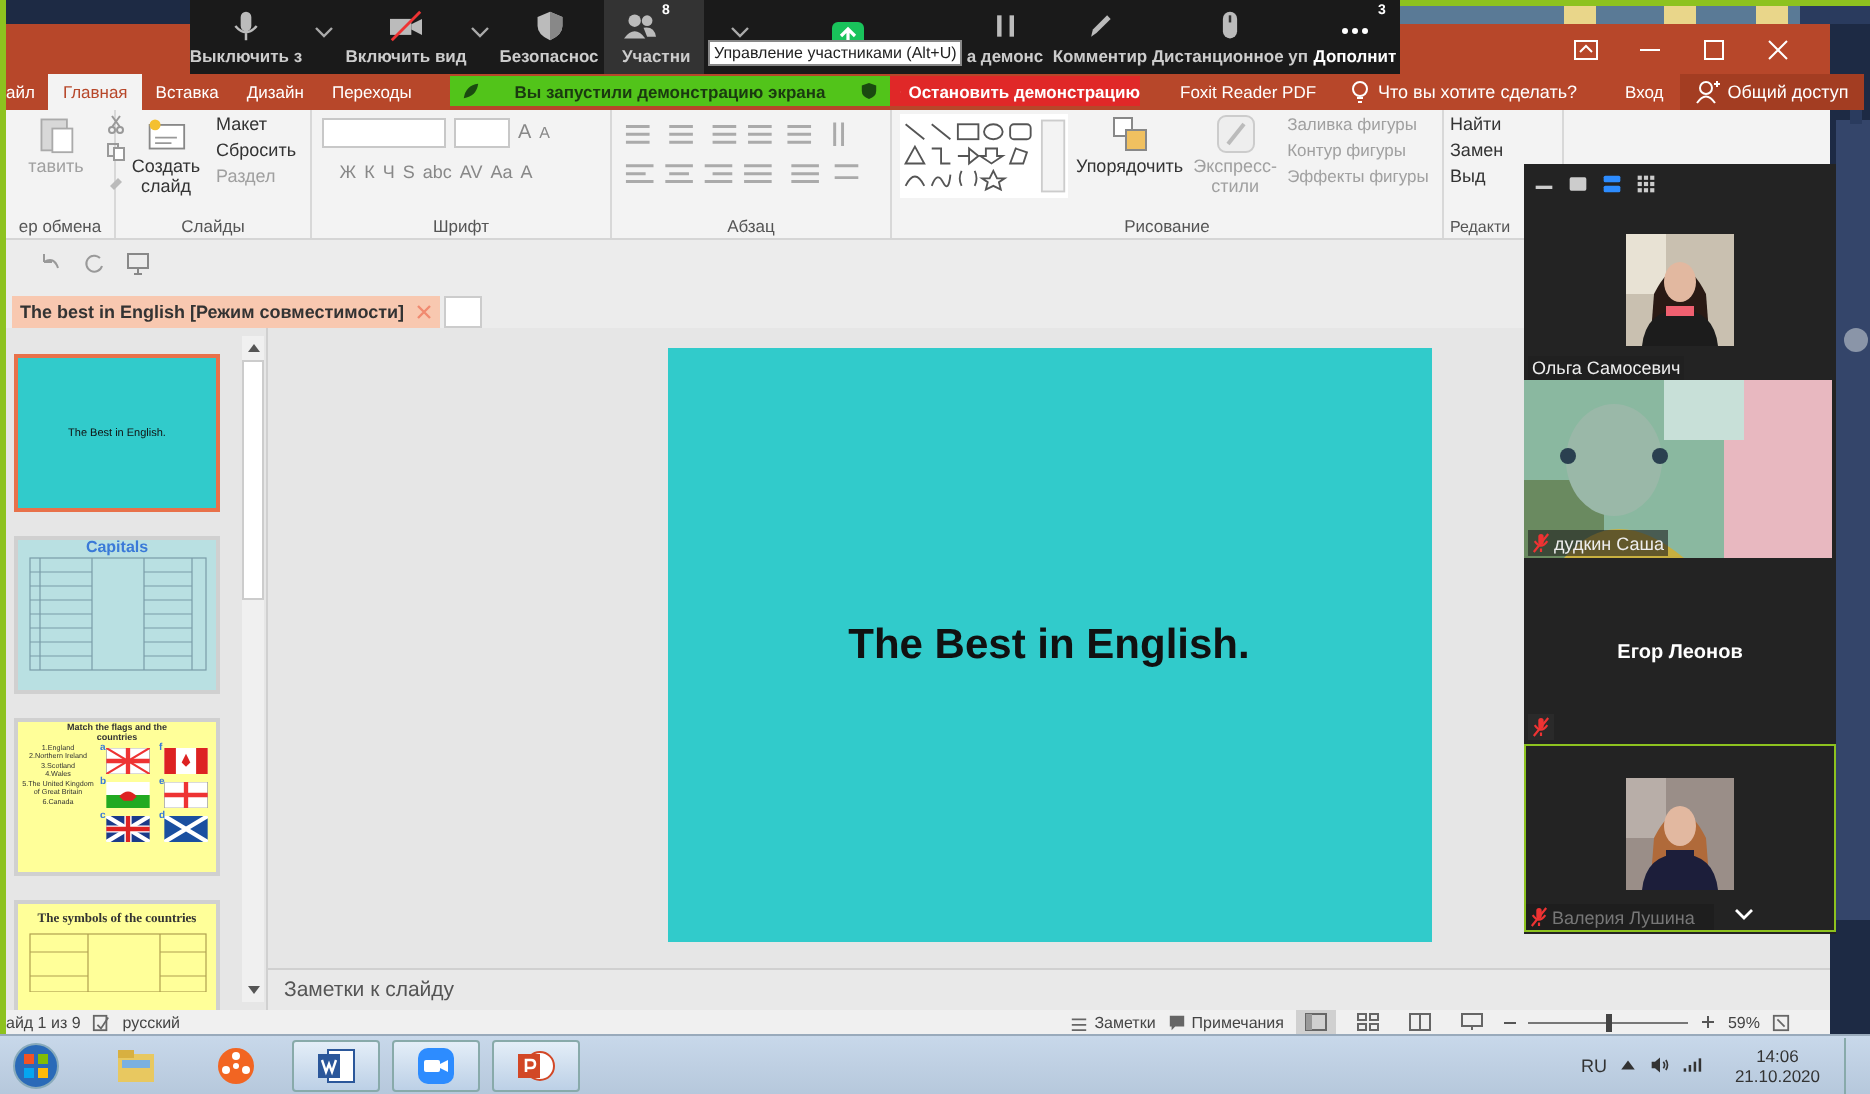  I want to click on scroll-up-icon, so click(253, 348).